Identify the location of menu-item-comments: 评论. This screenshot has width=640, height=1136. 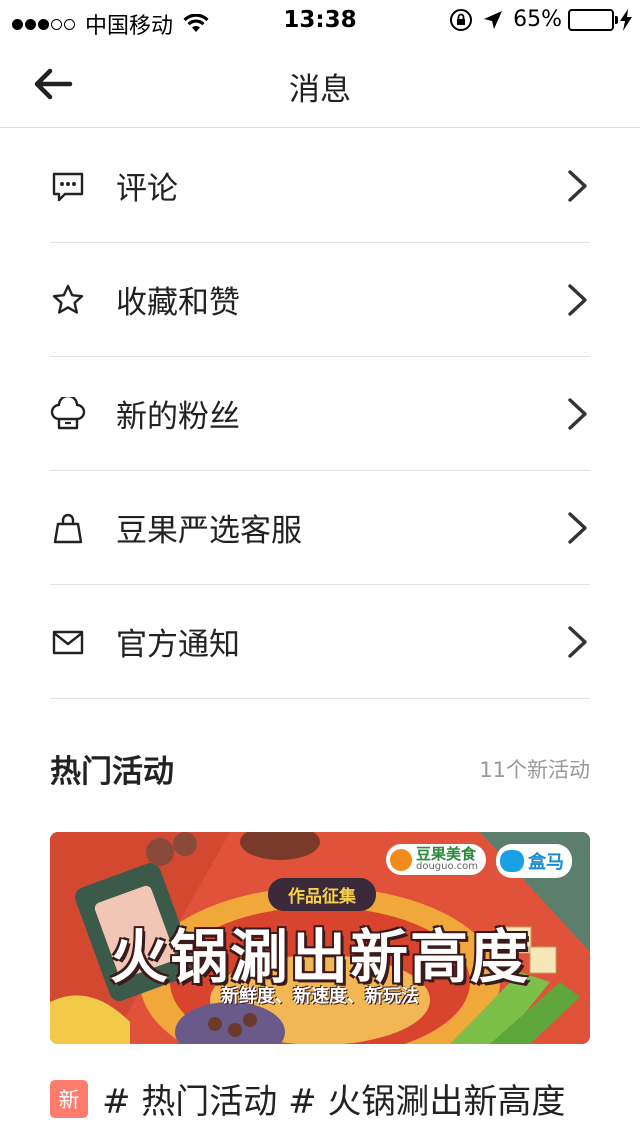
(320, 186).